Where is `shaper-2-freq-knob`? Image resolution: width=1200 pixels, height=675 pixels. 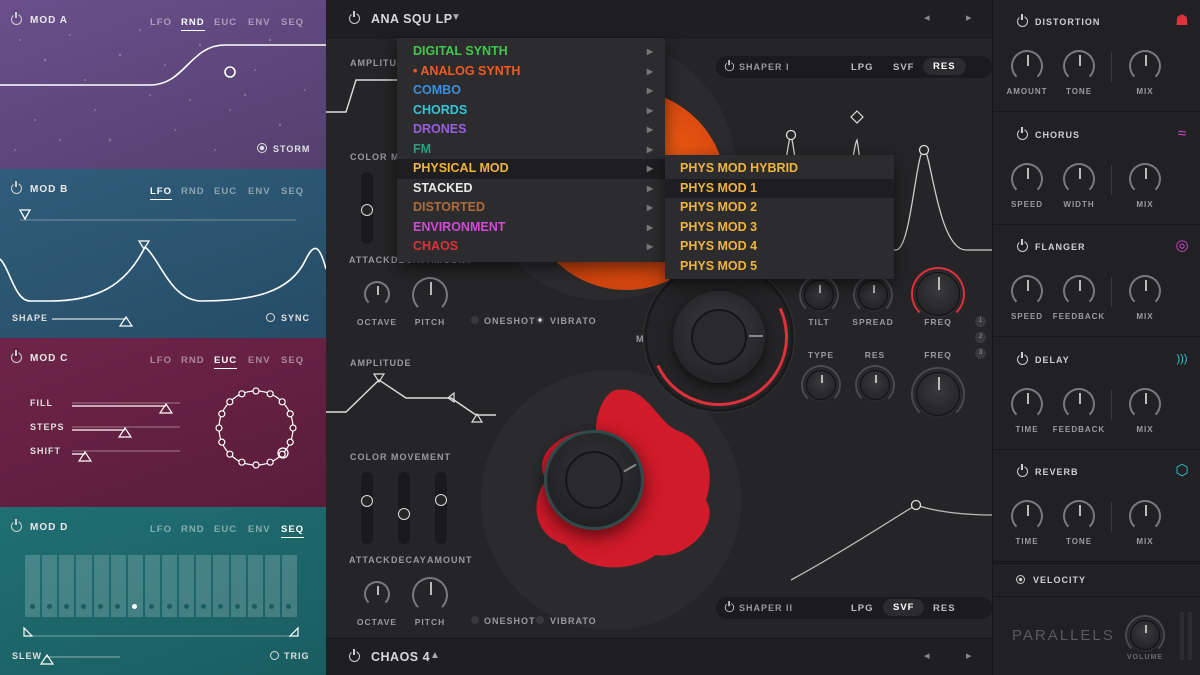
shaper-2-freq-knob is located at coordinates (938, 394).